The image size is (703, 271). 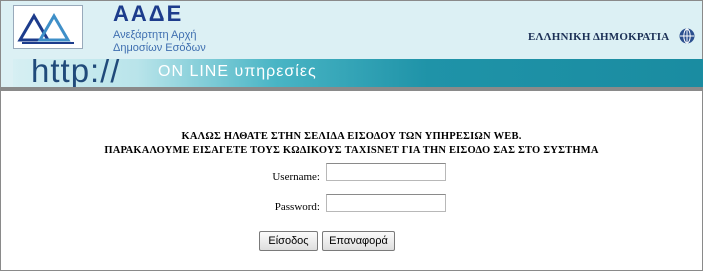 I want to click on aade-logo-icon, so click(x=48, y=27).